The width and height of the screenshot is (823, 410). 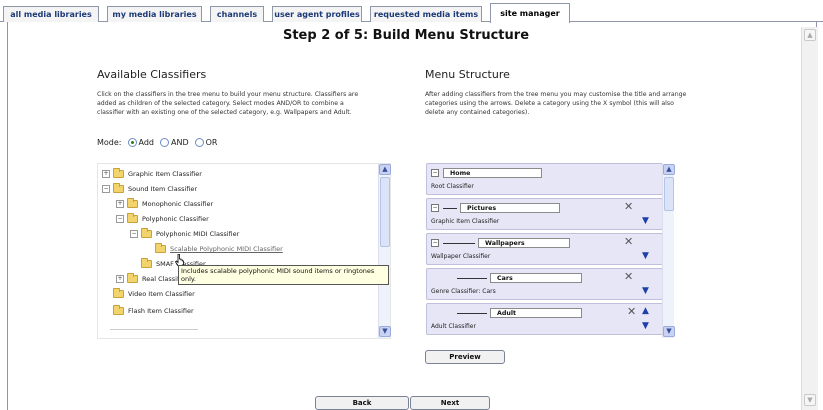 I want to click on arrow-up-icon: ▲, so click(x=645, y=311).